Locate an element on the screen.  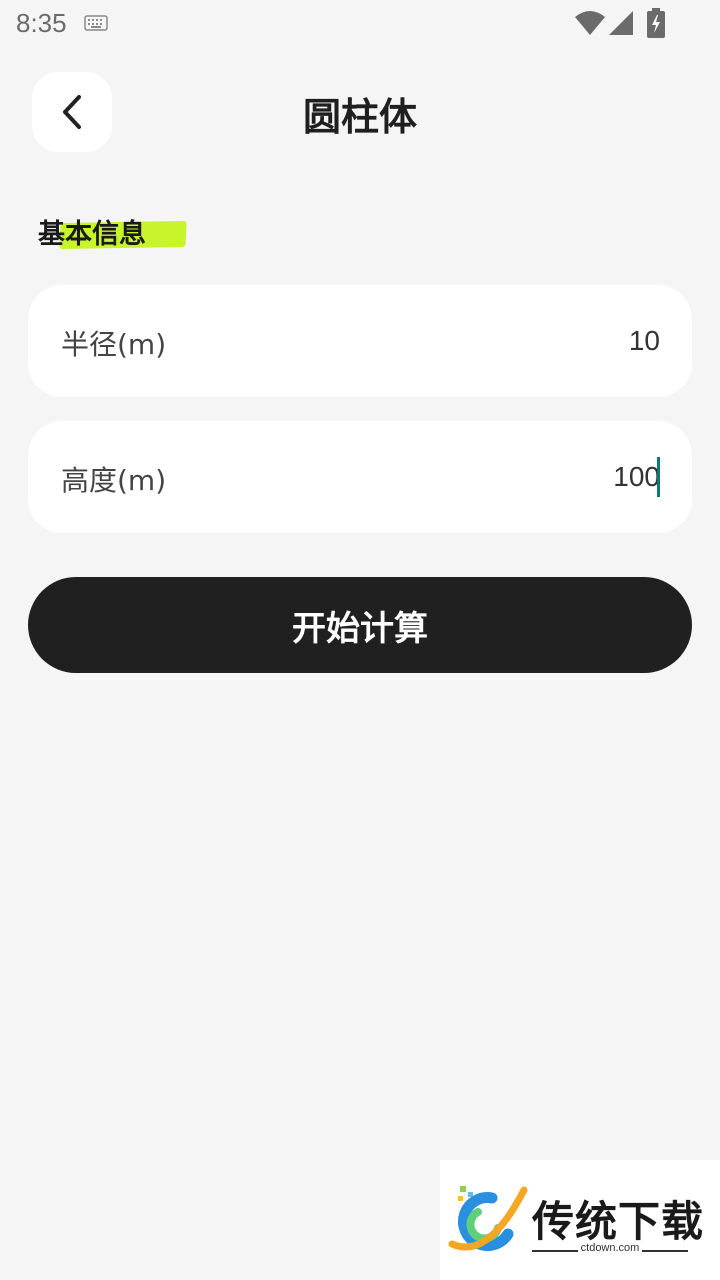
watermark-divider-left is located at coordinates (555, 1251).